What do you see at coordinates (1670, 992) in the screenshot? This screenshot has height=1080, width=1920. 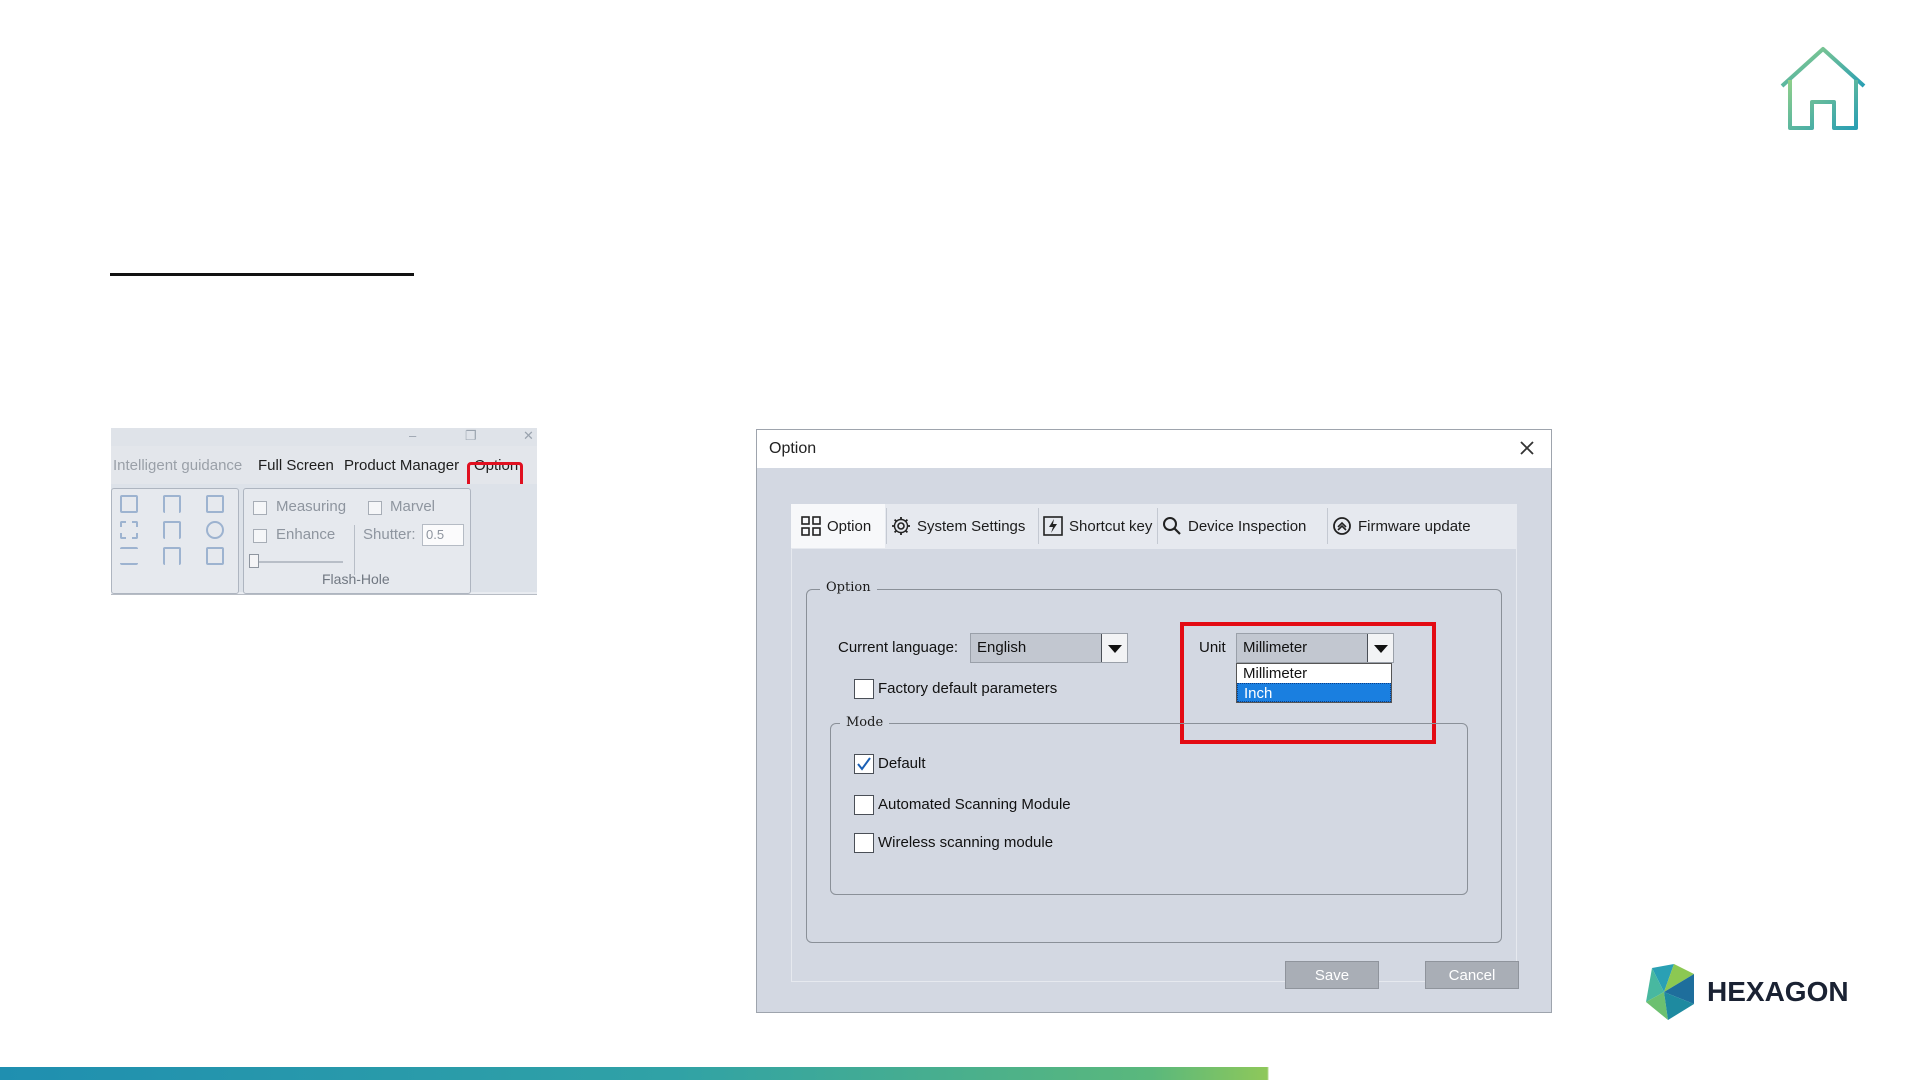 I see `hexagon-logo-icon` at bounding box center [1670, 992].